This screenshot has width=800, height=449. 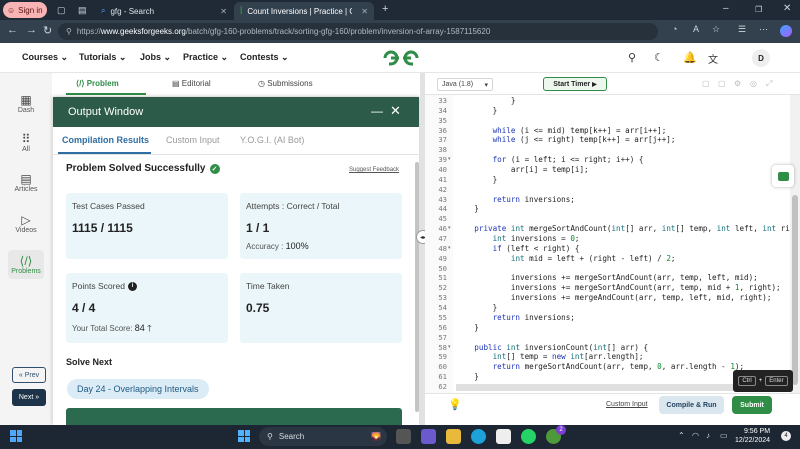 I want to click on chat-float-button, so click(x=783, y=176).